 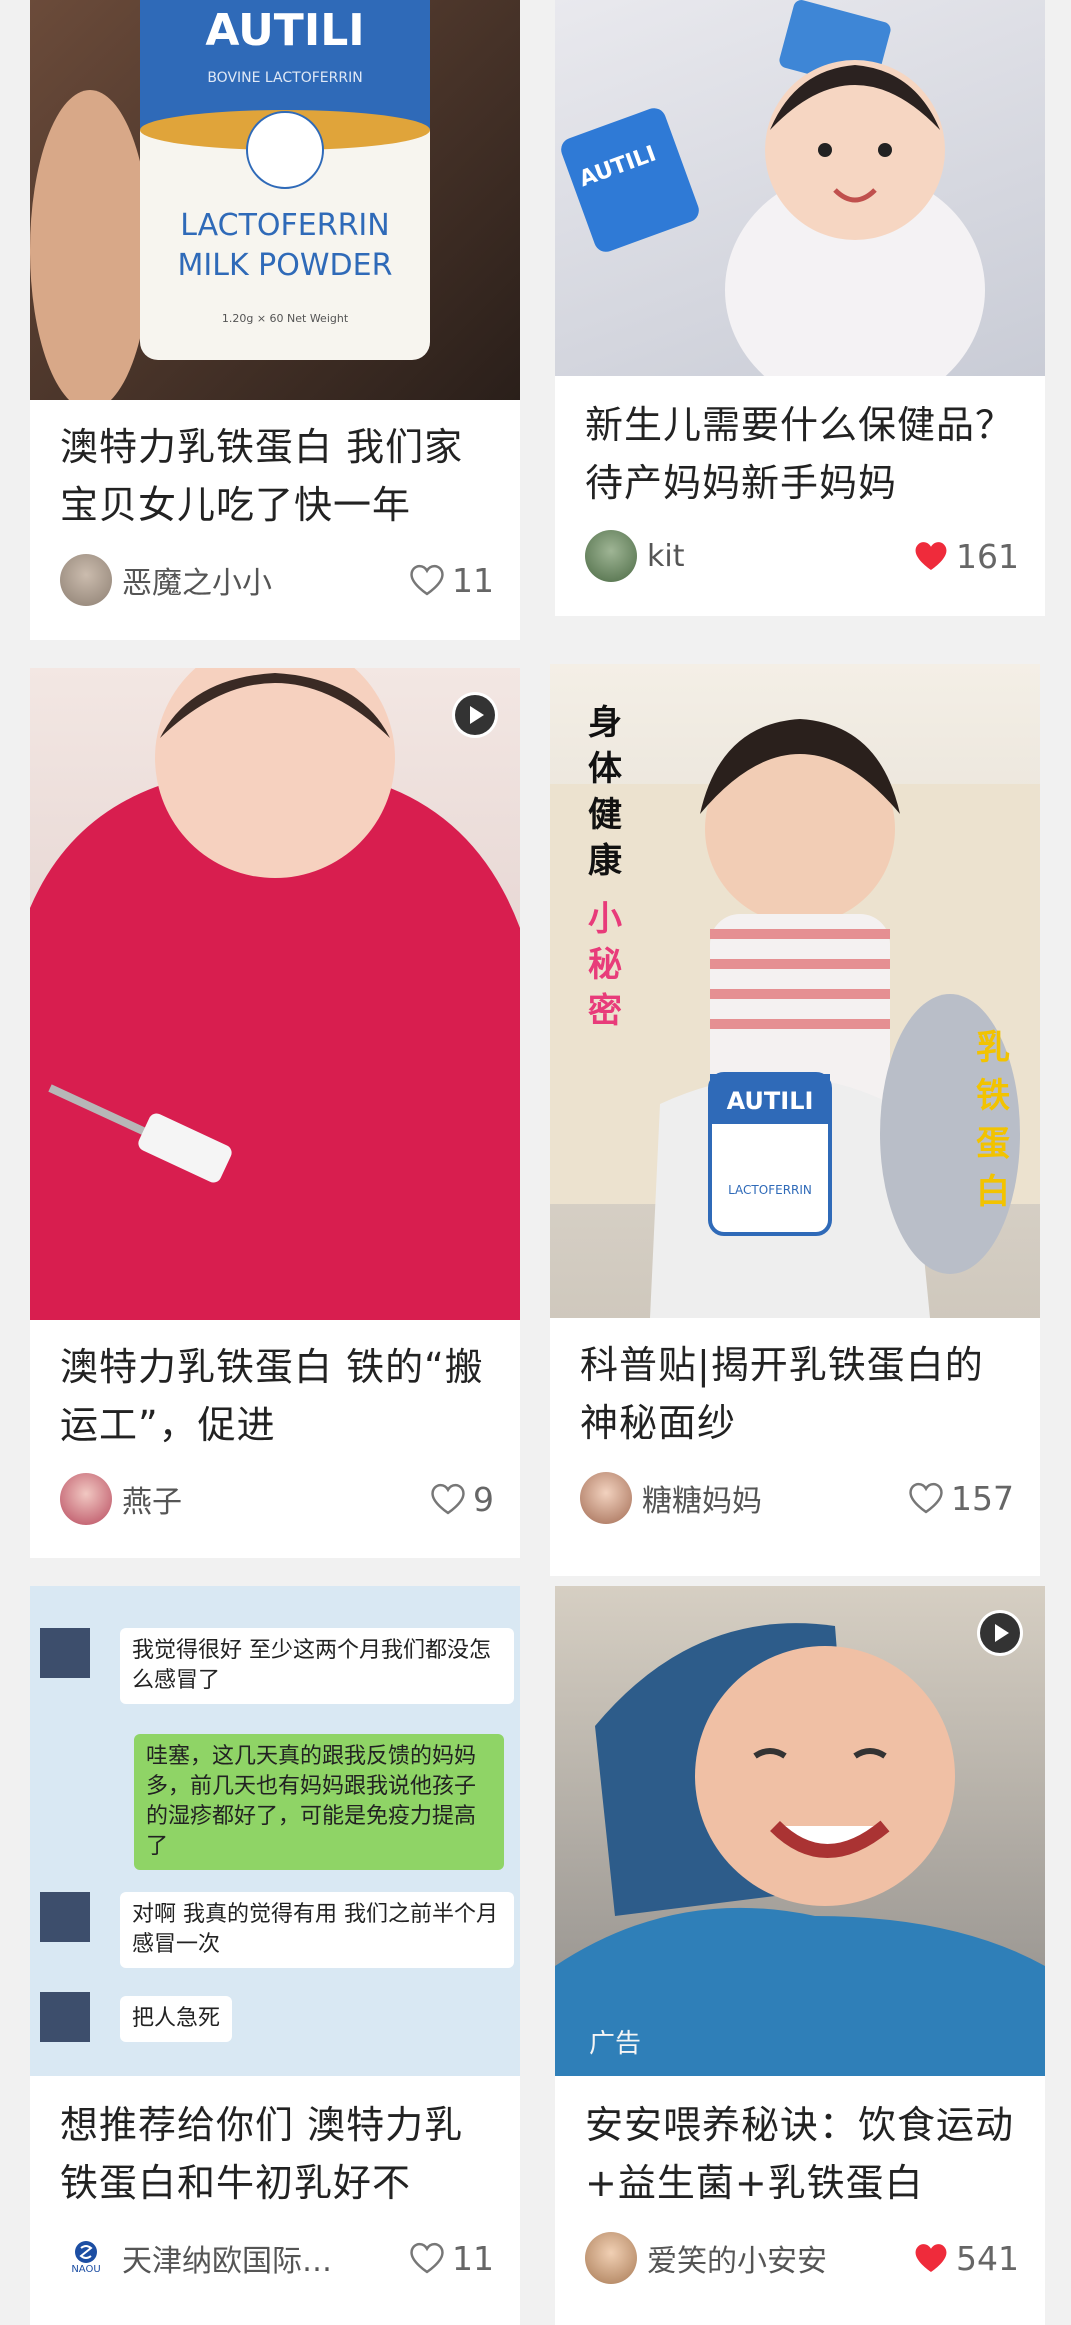 What do you see at coordinates (483, 1499) in the screenshot?
I see `like-count: 9` at bounding box center [483, 1499].